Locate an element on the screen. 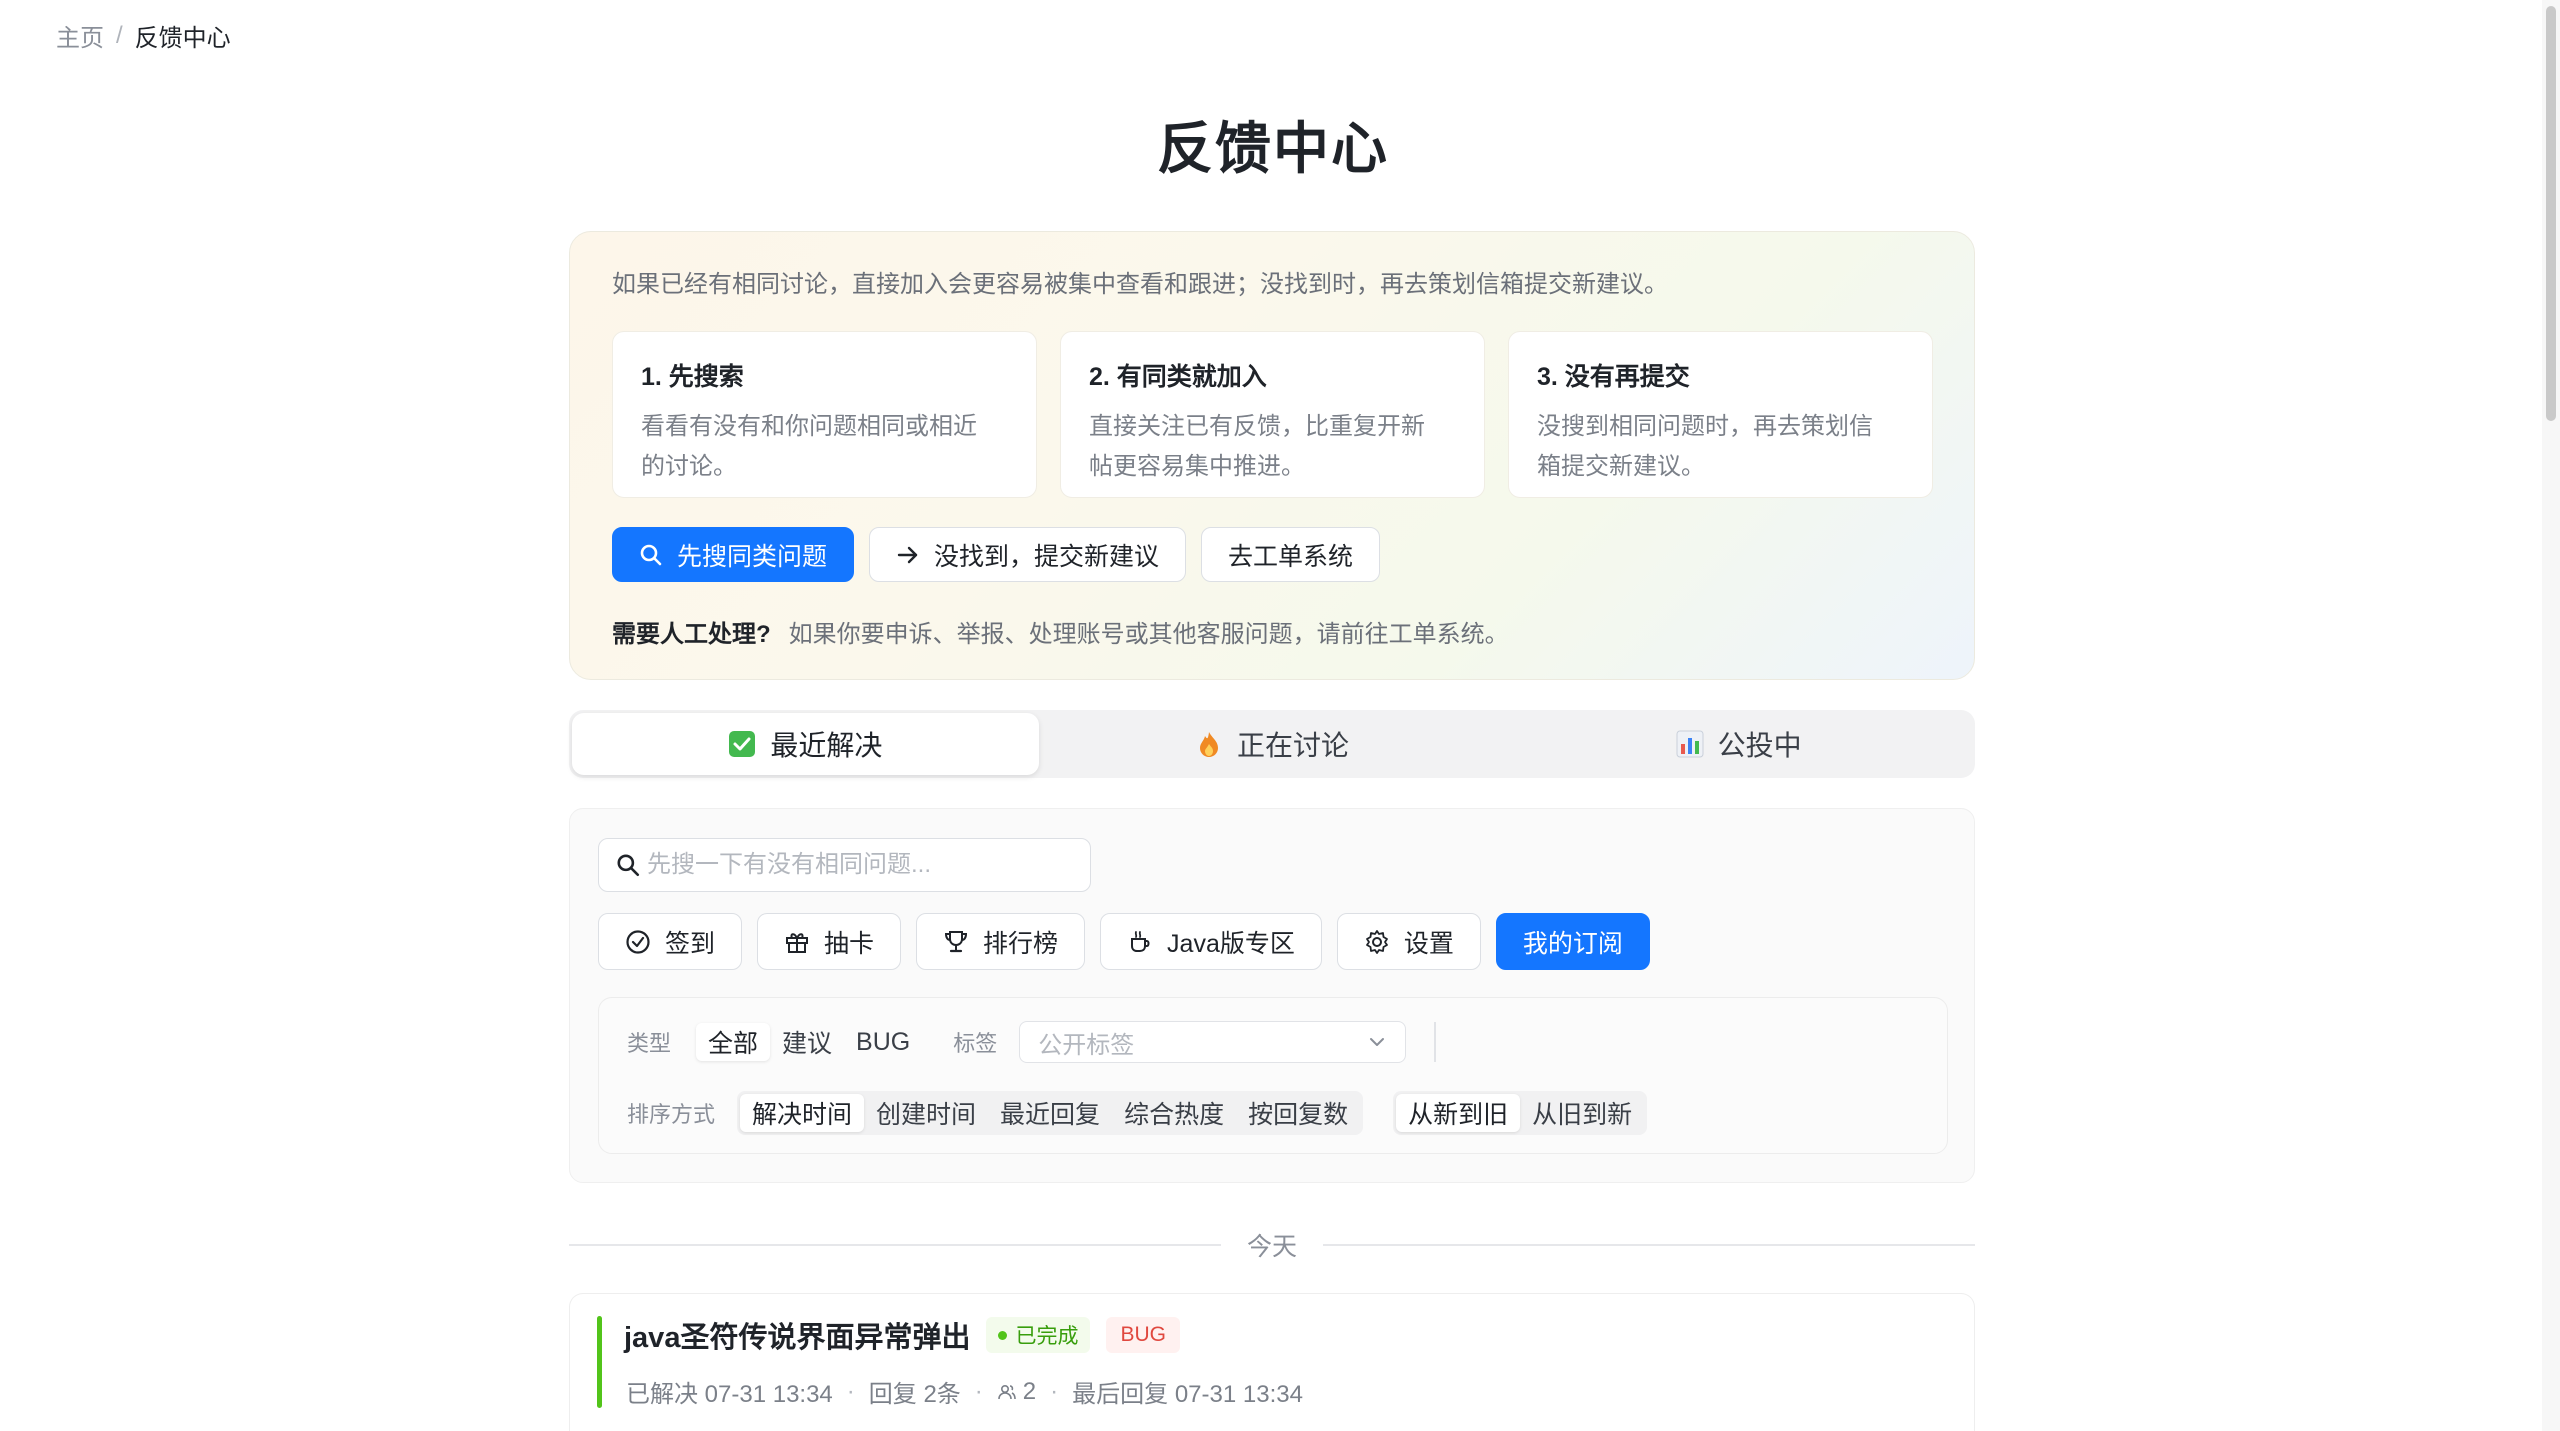  sort-option-reply-count: 按回复数 is located at coordinates (1298, 1113).